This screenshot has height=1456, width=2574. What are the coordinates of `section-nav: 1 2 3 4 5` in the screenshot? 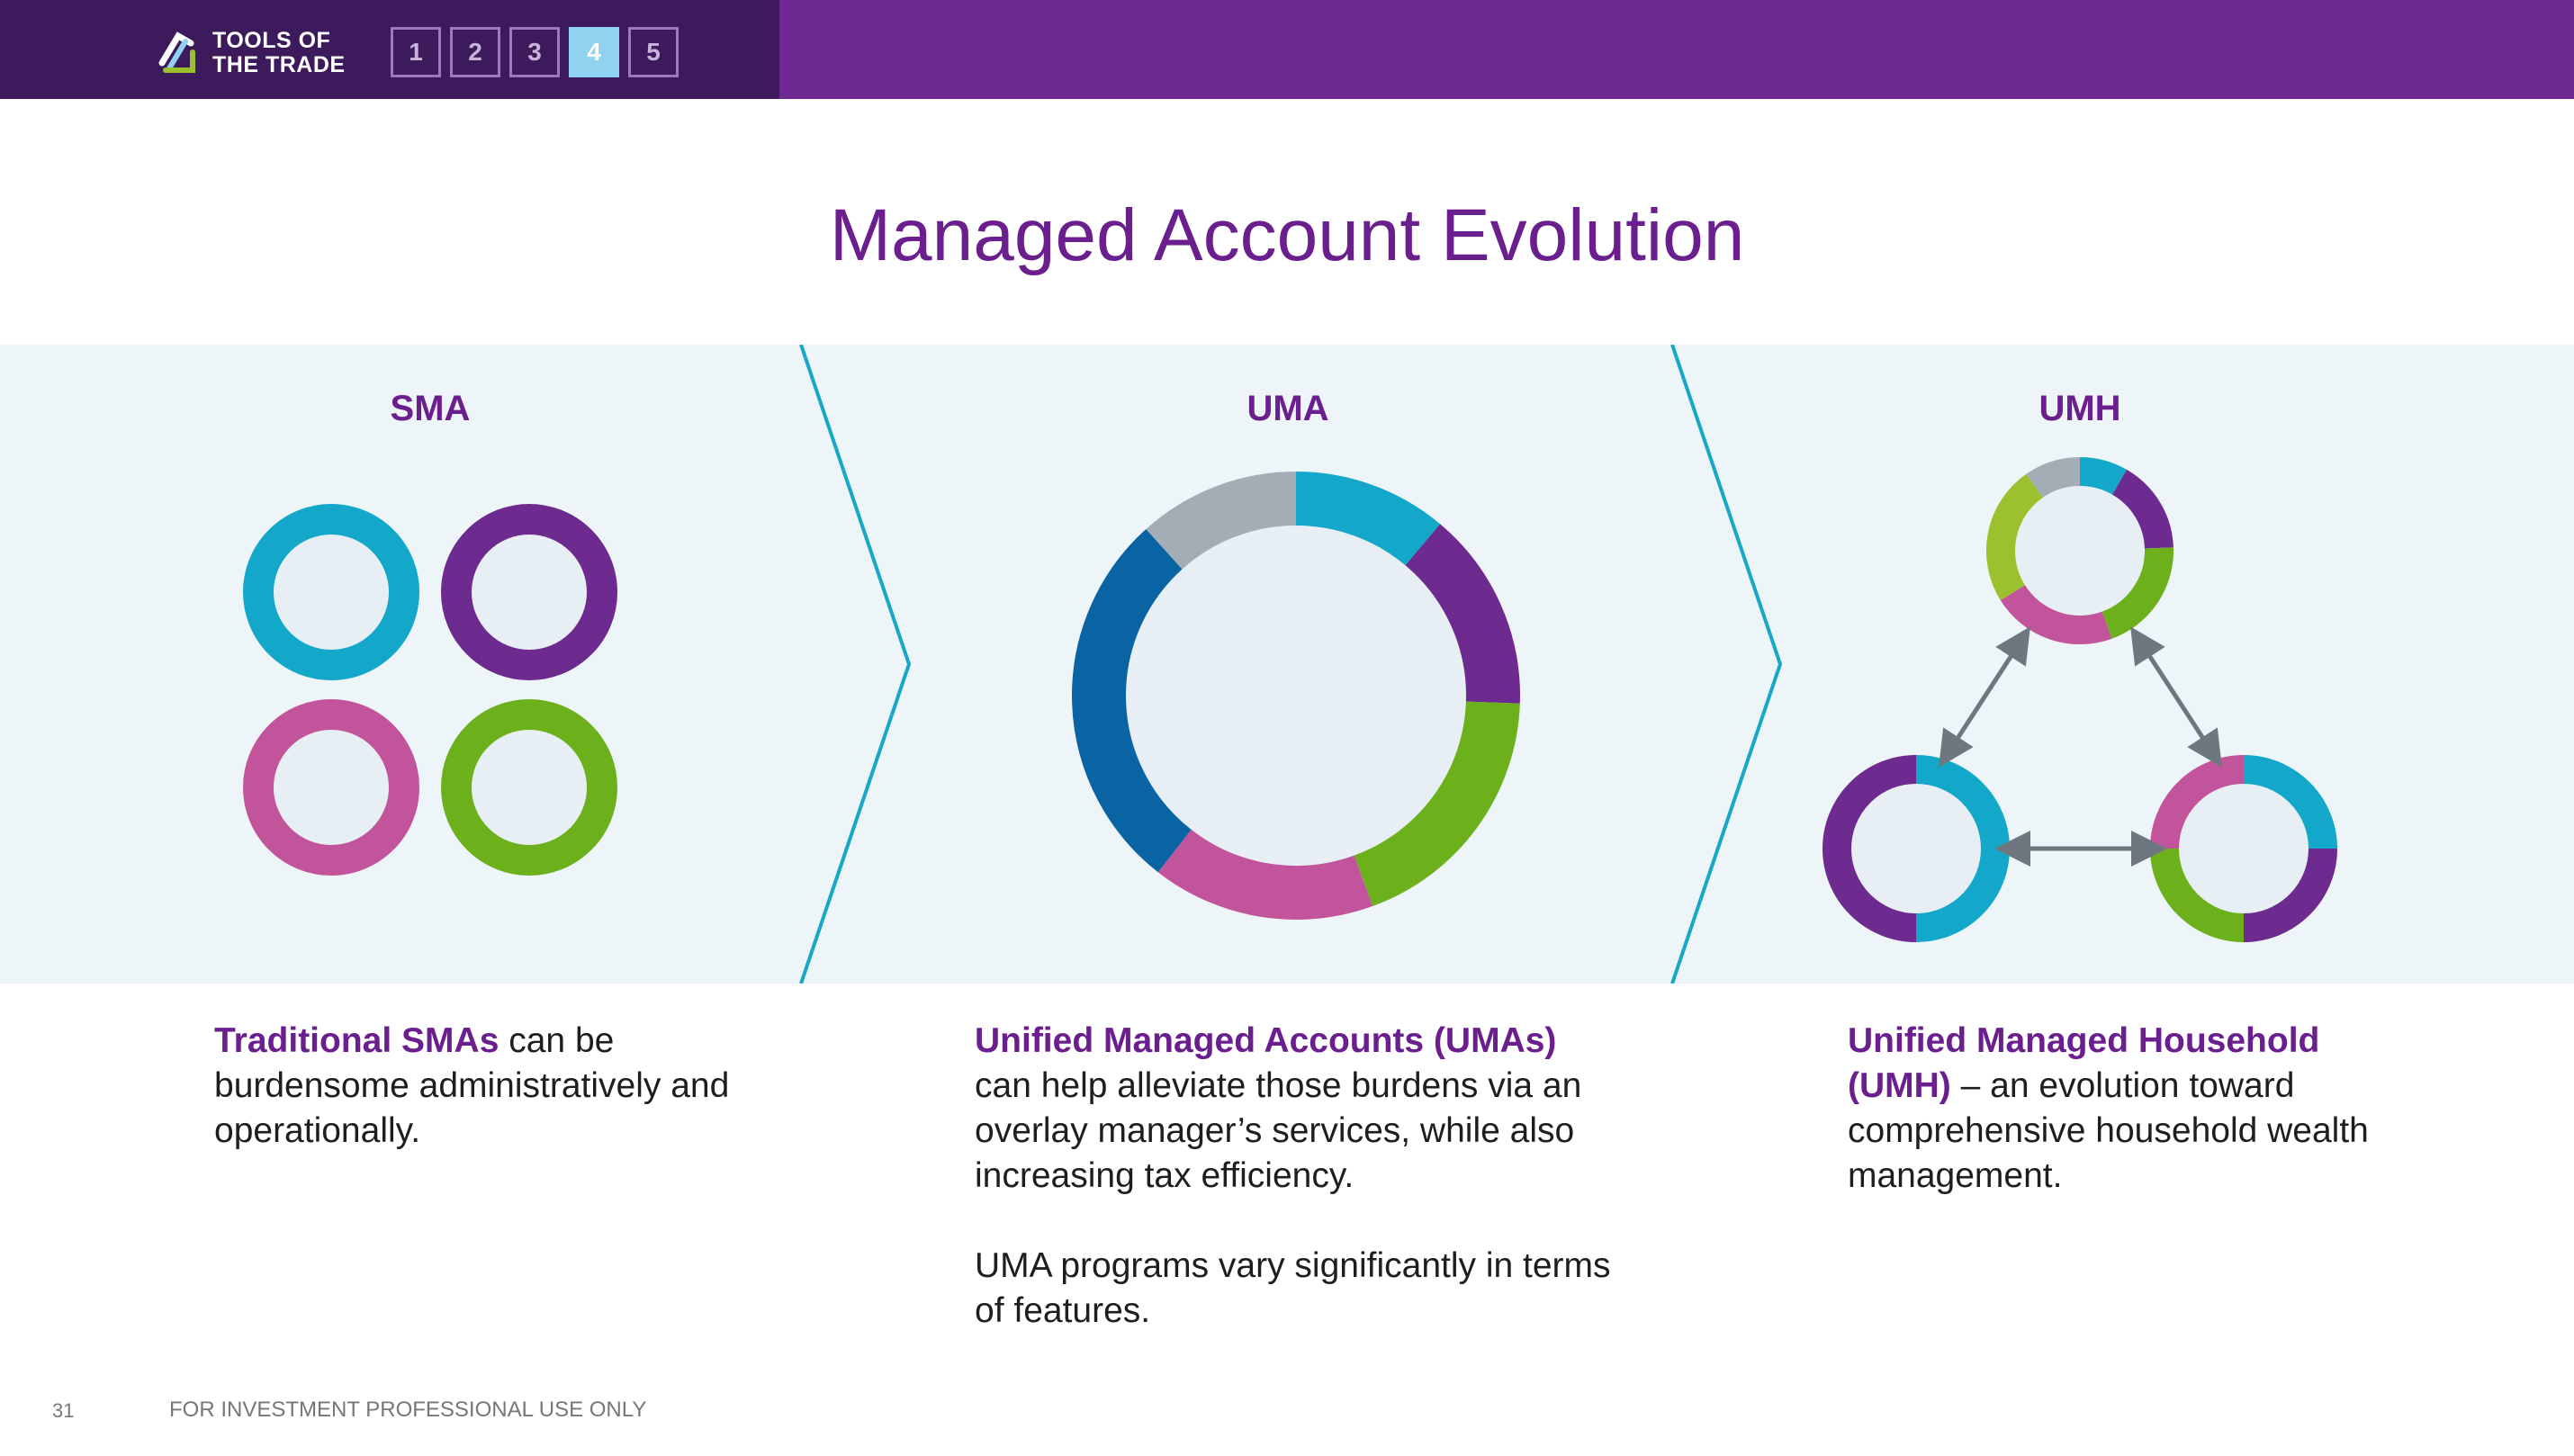 It's located at (535, 52).